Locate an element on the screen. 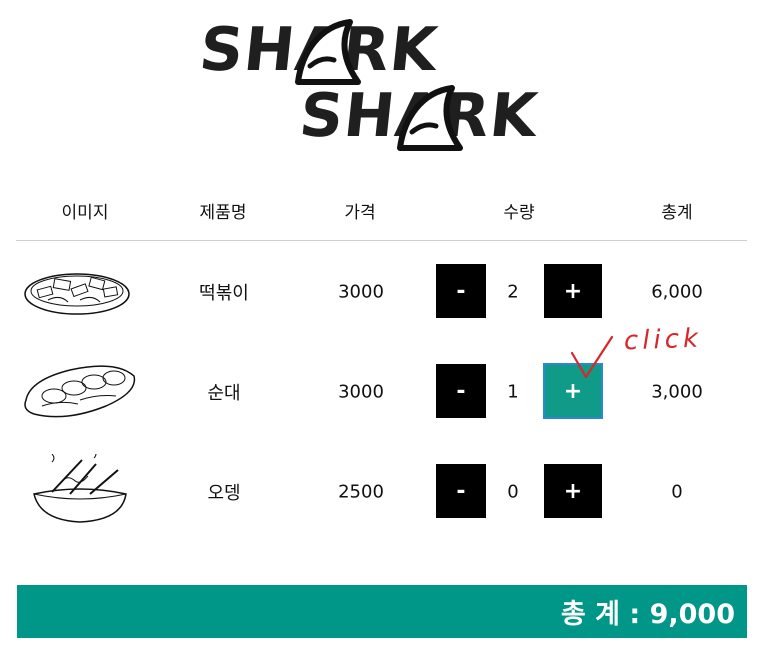  header-quantity: 수량 is located at coordinates (519, 213).